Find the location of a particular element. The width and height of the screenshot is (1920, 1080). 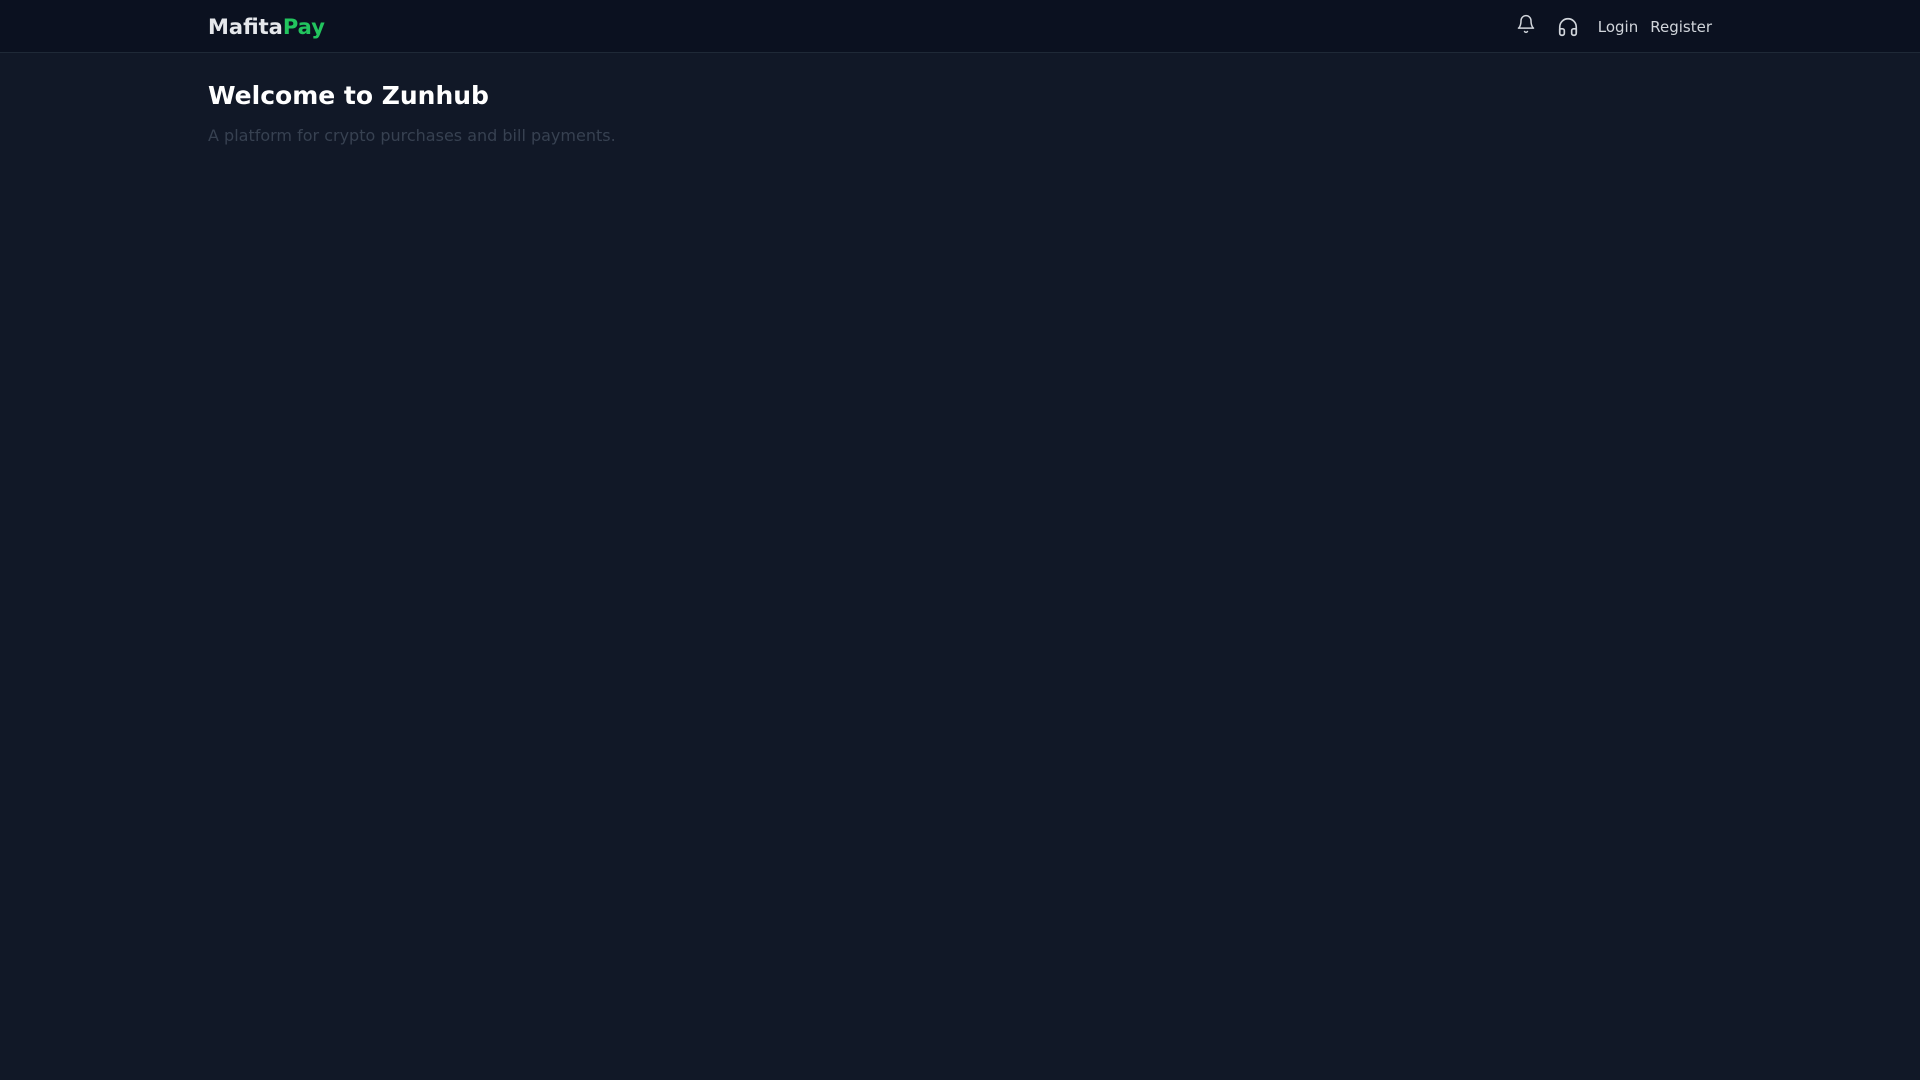

brand-name-primary: Mafita is located at coordinates (245, 27).